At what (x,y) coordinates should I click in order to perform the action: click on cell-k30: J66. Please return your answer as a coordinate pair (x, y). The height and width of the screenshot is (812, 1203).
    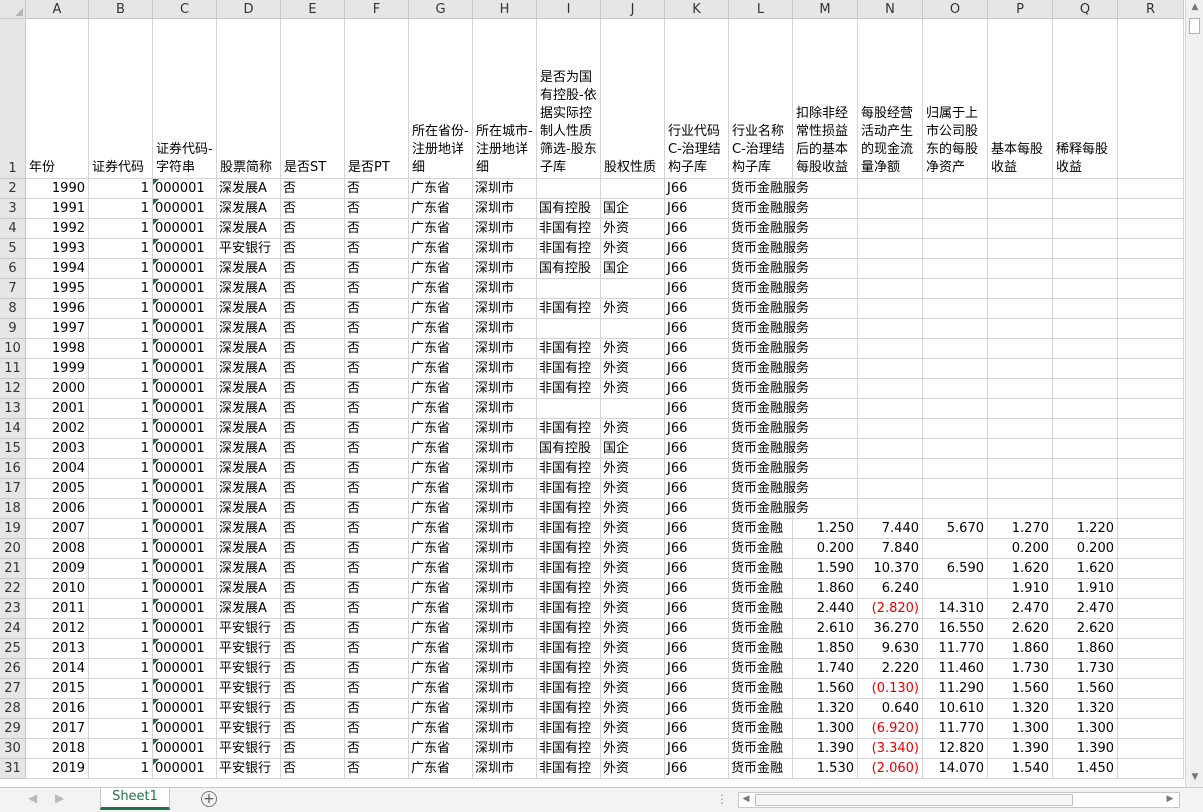
    Looking at the image, I should click on (697, 749).